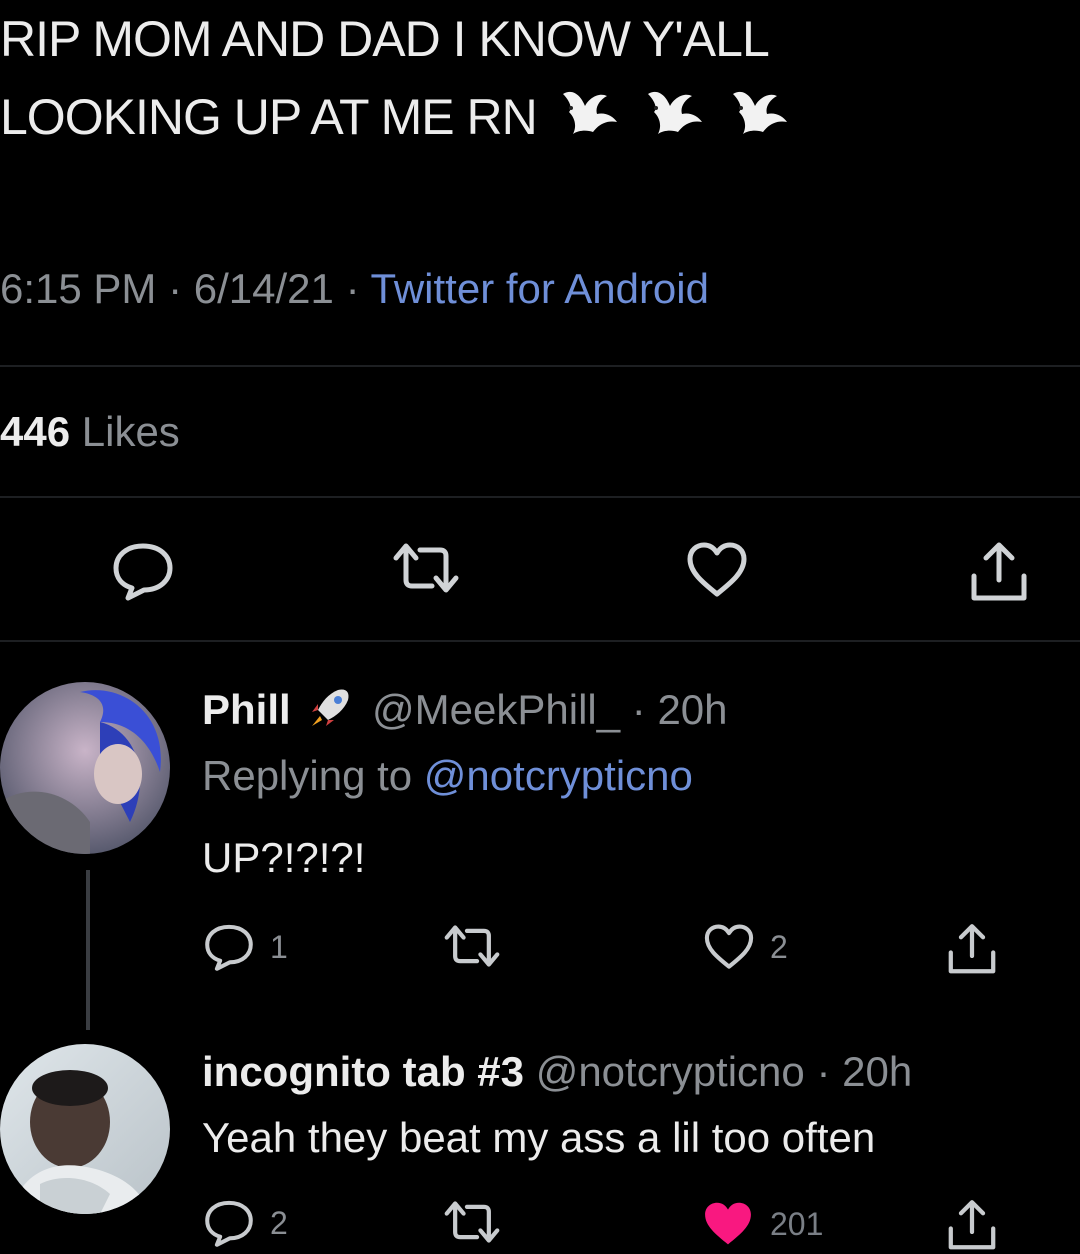 This screenshot has height=1254, width=1080. What do you see at coordinates (385, 39) in the screenshot?
I see `tweet-text-line-1: RIP MOM AND DAD I KNOW Y'ALL` at bounding box center [385, 39].